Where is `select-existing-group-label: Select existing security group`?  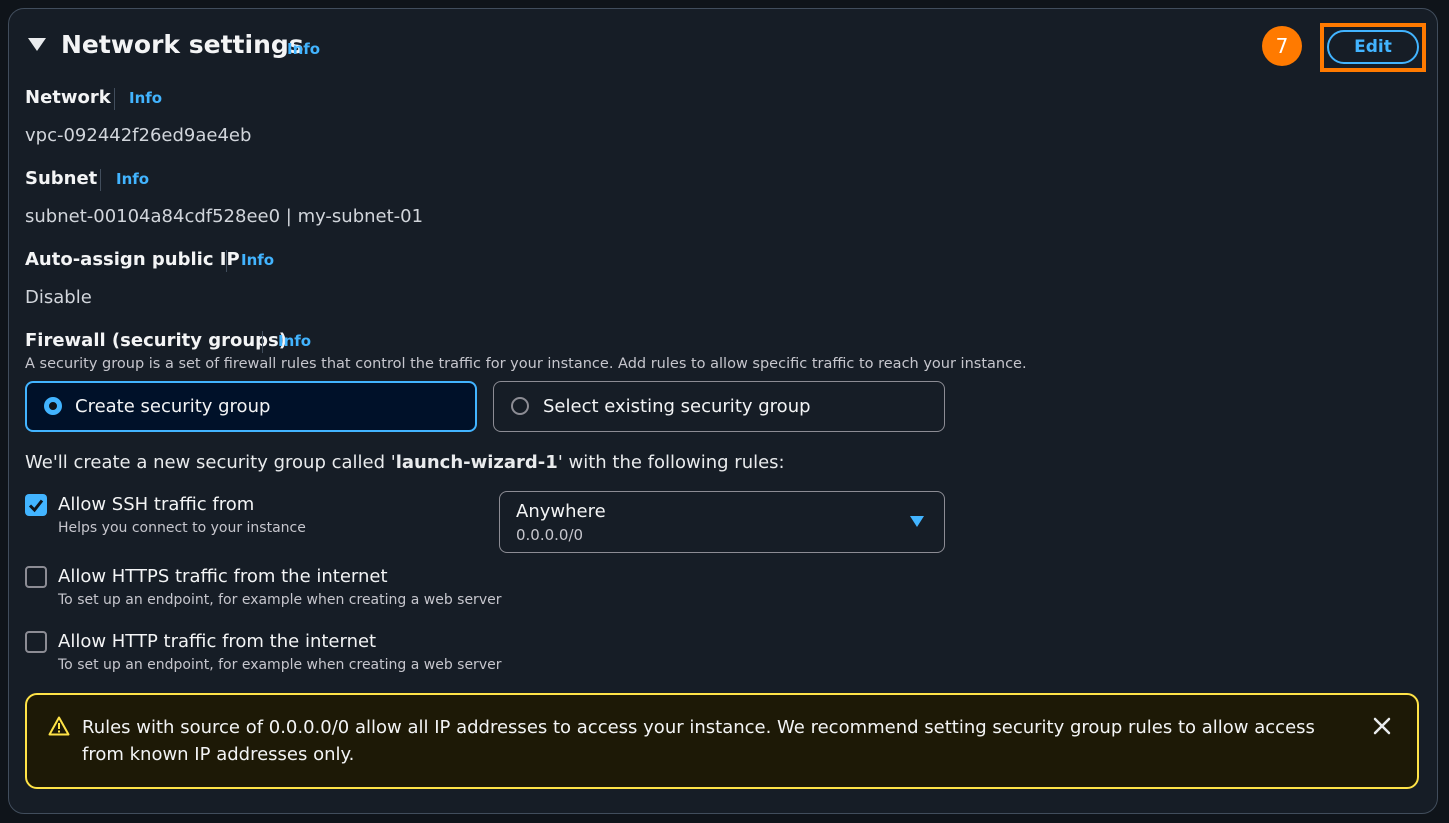
select-existing-group-label: Select existing security group is located at coordinates (677, 406).